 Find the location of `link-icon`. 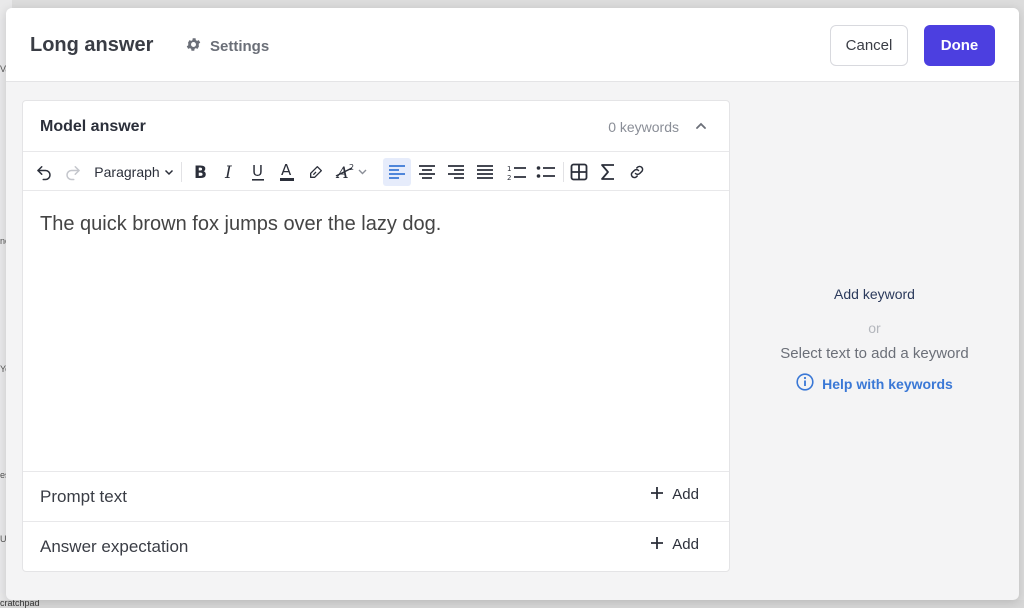

link-icon is located at coordinates (637, 172).